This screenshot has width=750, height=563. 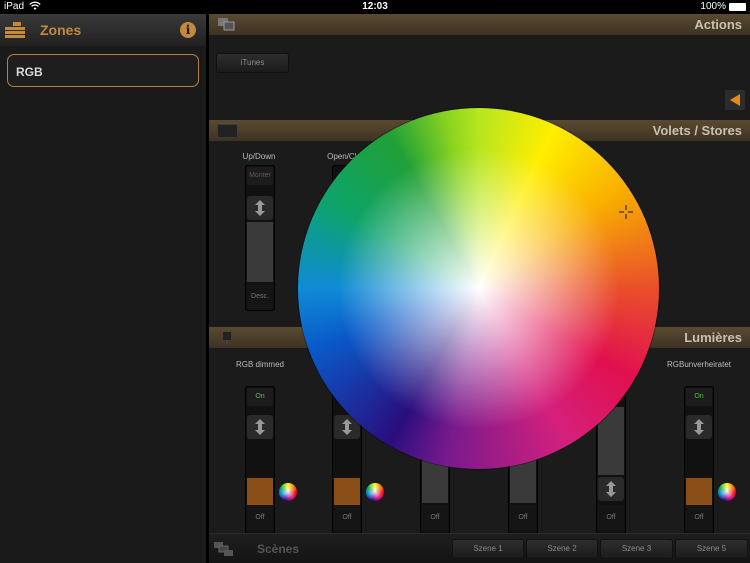 I want to click on light-label-rgbunverheiratet: RGBunverheiratet, so click(x=699, y=364).